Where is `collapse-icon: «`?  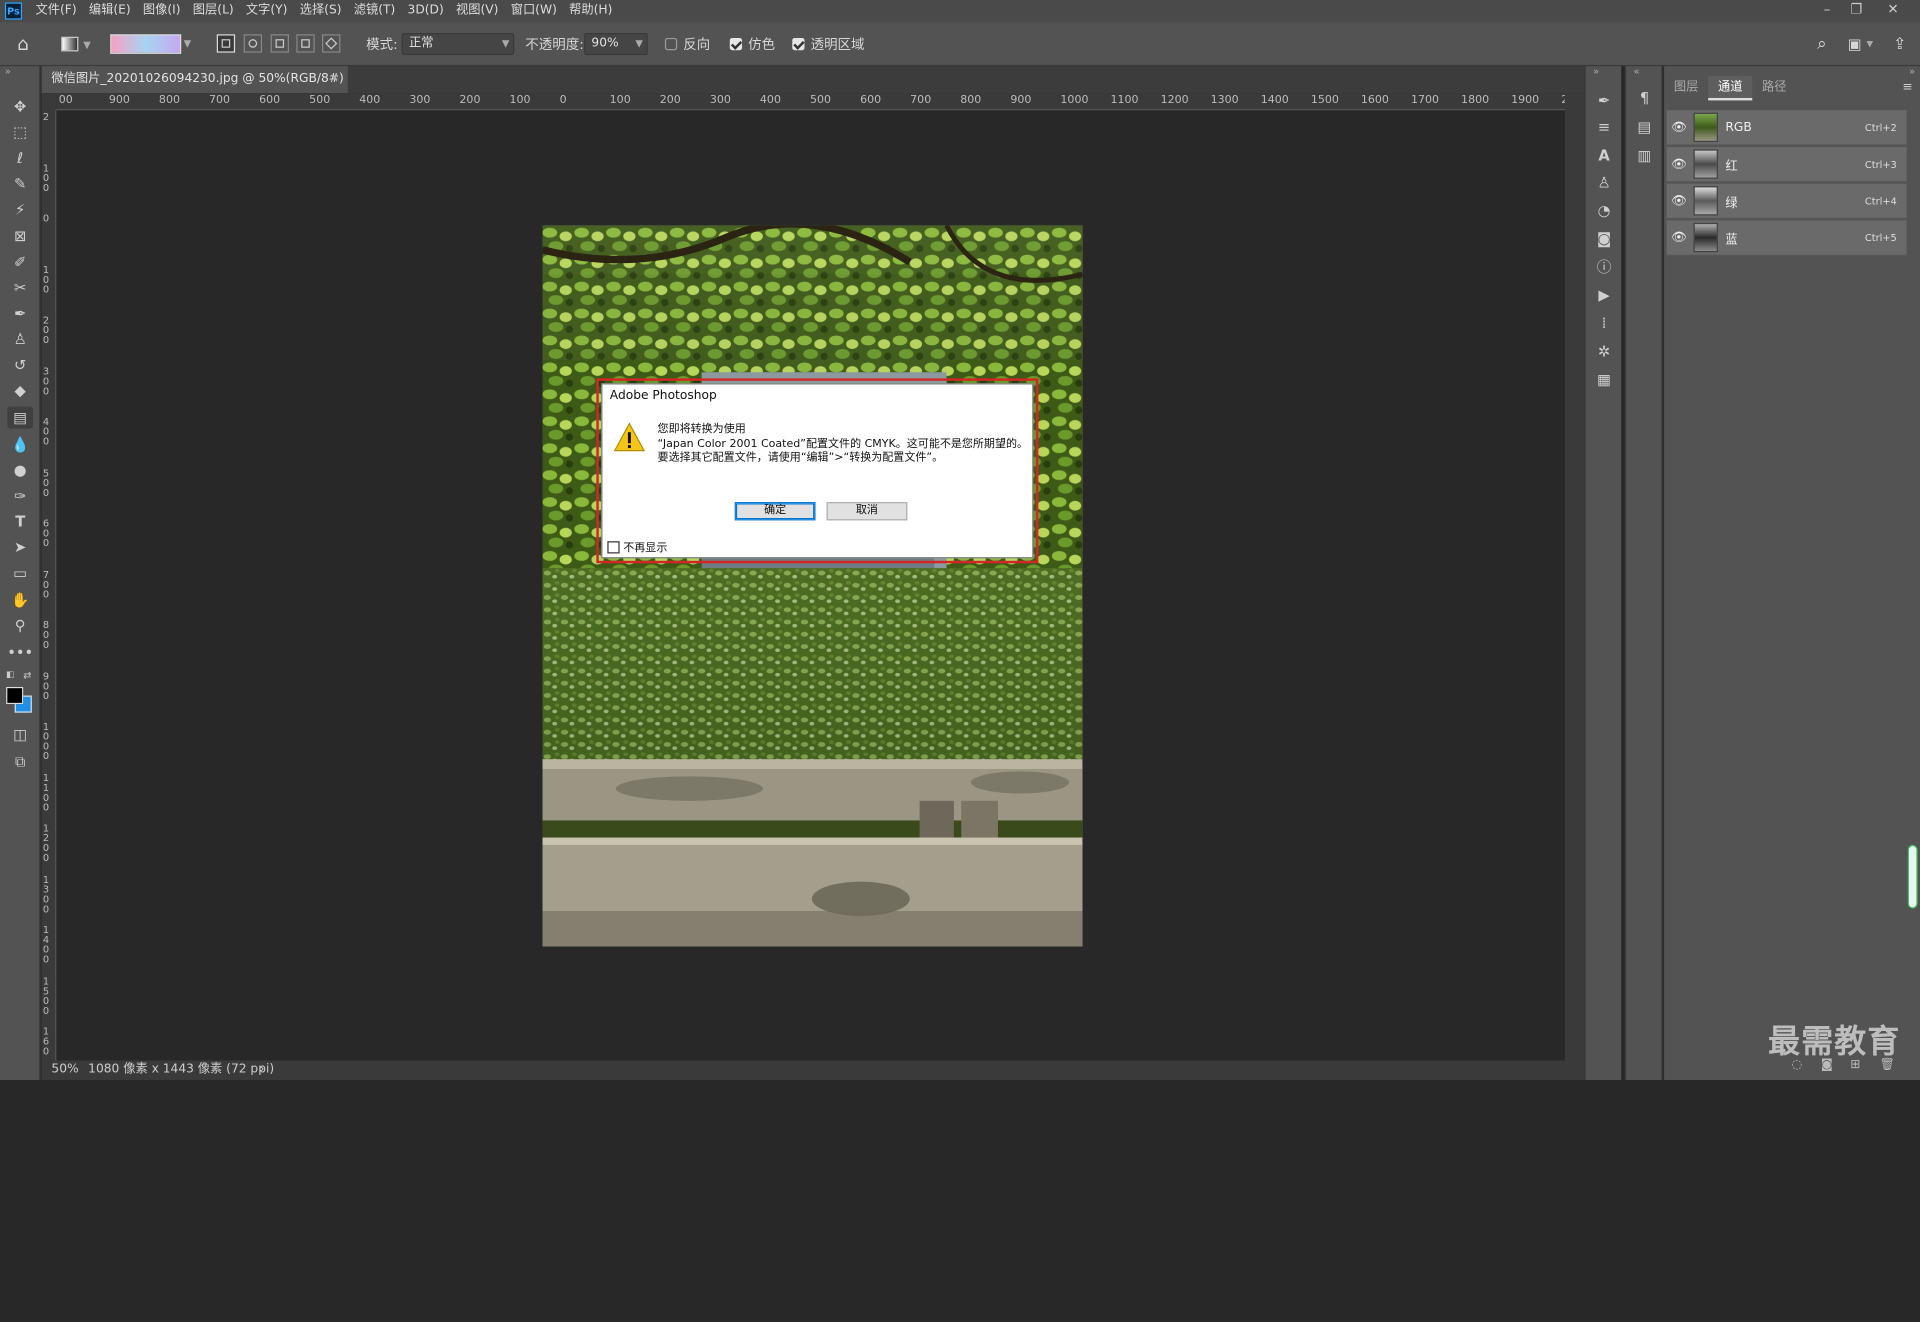 collapse-icon: « is located at coordinates (1636, 71).